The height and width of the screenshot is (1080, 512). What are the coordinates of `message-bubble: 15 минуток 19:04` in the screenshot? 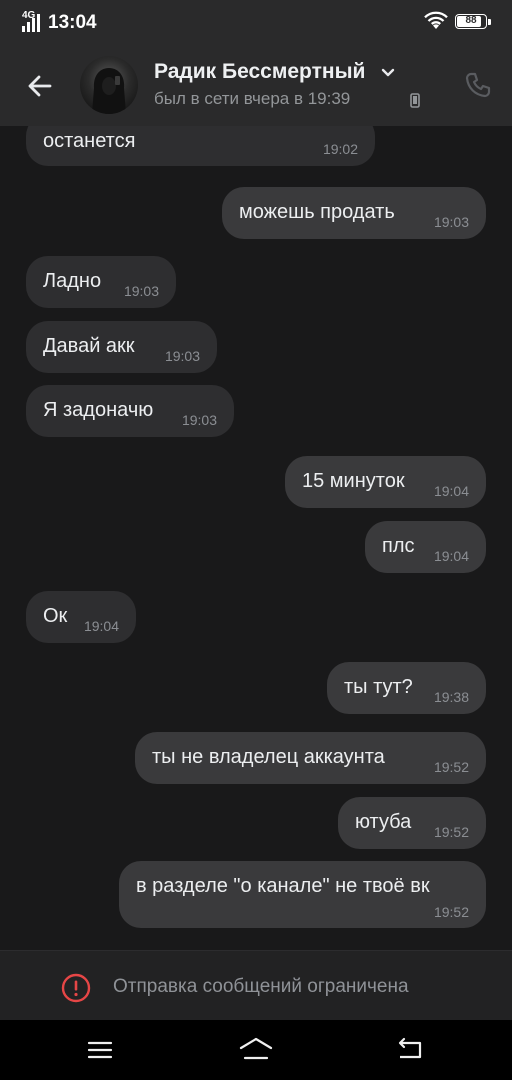 It's located at (385, 482).